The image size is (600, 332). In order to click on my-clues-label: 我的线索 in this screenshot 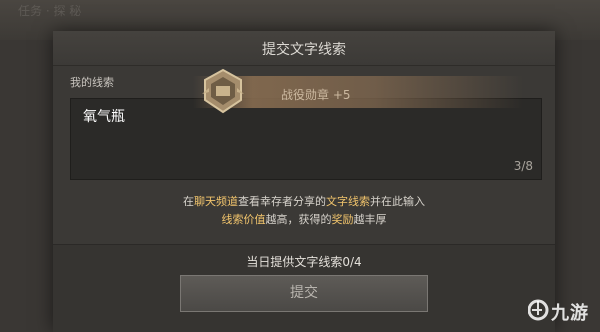, I will do `click(92, 82)`.